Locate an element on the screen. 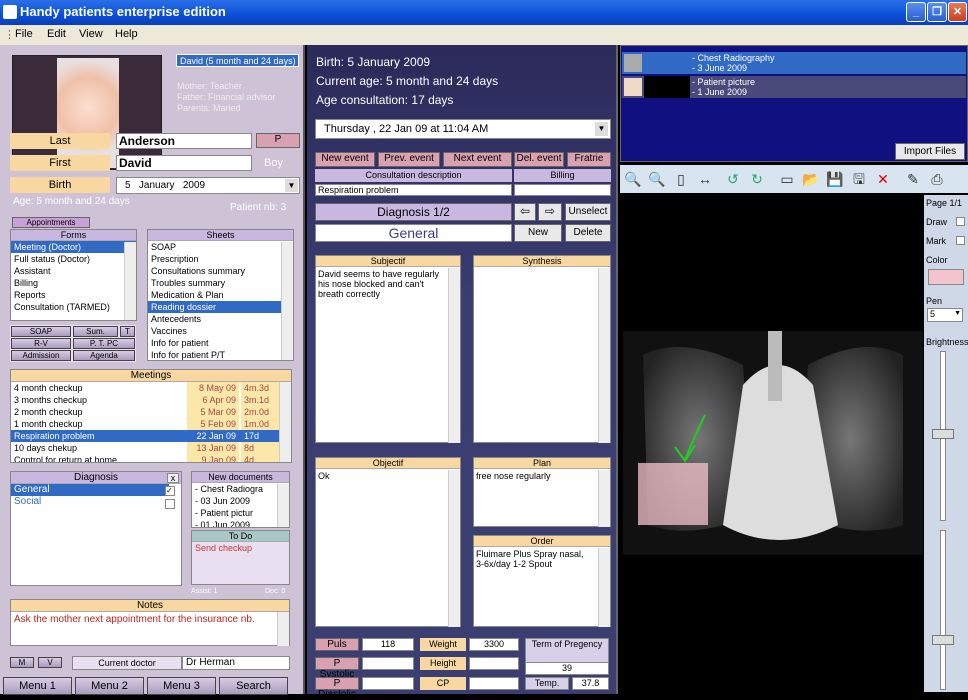  list-item: - 03 Jun 2009 is located at coordinates (240, 501).